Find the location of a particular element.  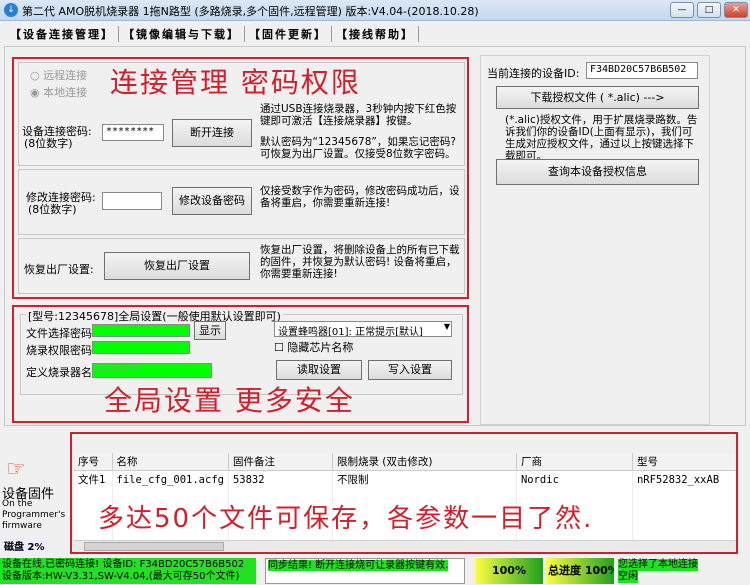

maximize-button: □ is located at coordinates (709, 10).